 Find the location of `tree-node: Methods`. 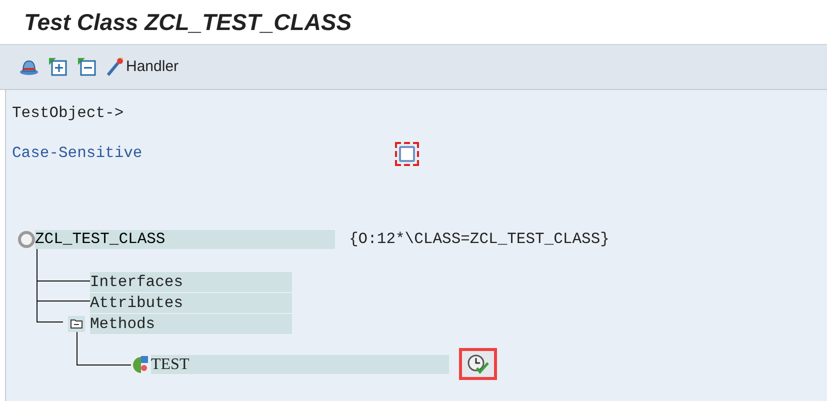

tree-node: Methods is located at coordinates (191, 324).